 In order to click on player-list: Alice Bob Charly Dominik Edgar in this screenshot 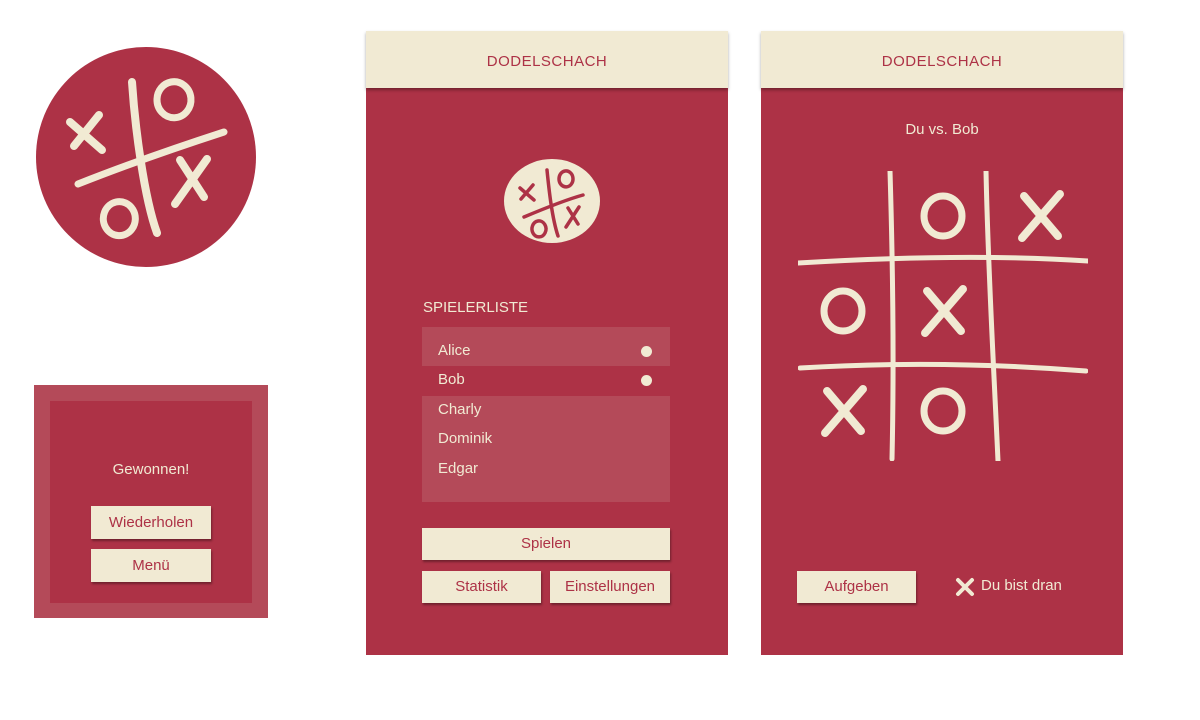, I will do `click(546, 414)`.